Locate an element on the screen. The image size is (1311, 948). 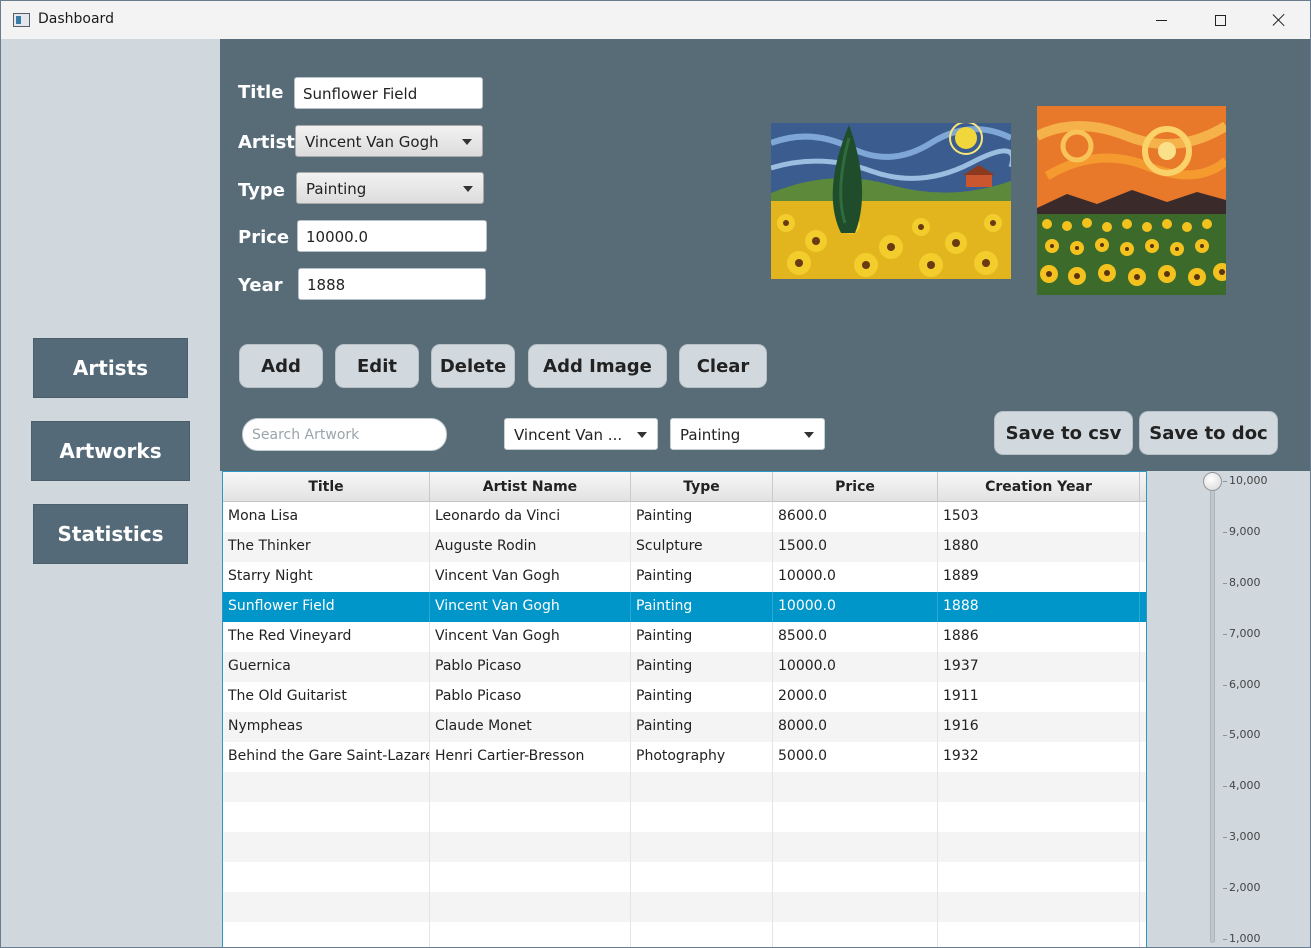
type-combobox-value: Painting is located at coordinates (336, 189).